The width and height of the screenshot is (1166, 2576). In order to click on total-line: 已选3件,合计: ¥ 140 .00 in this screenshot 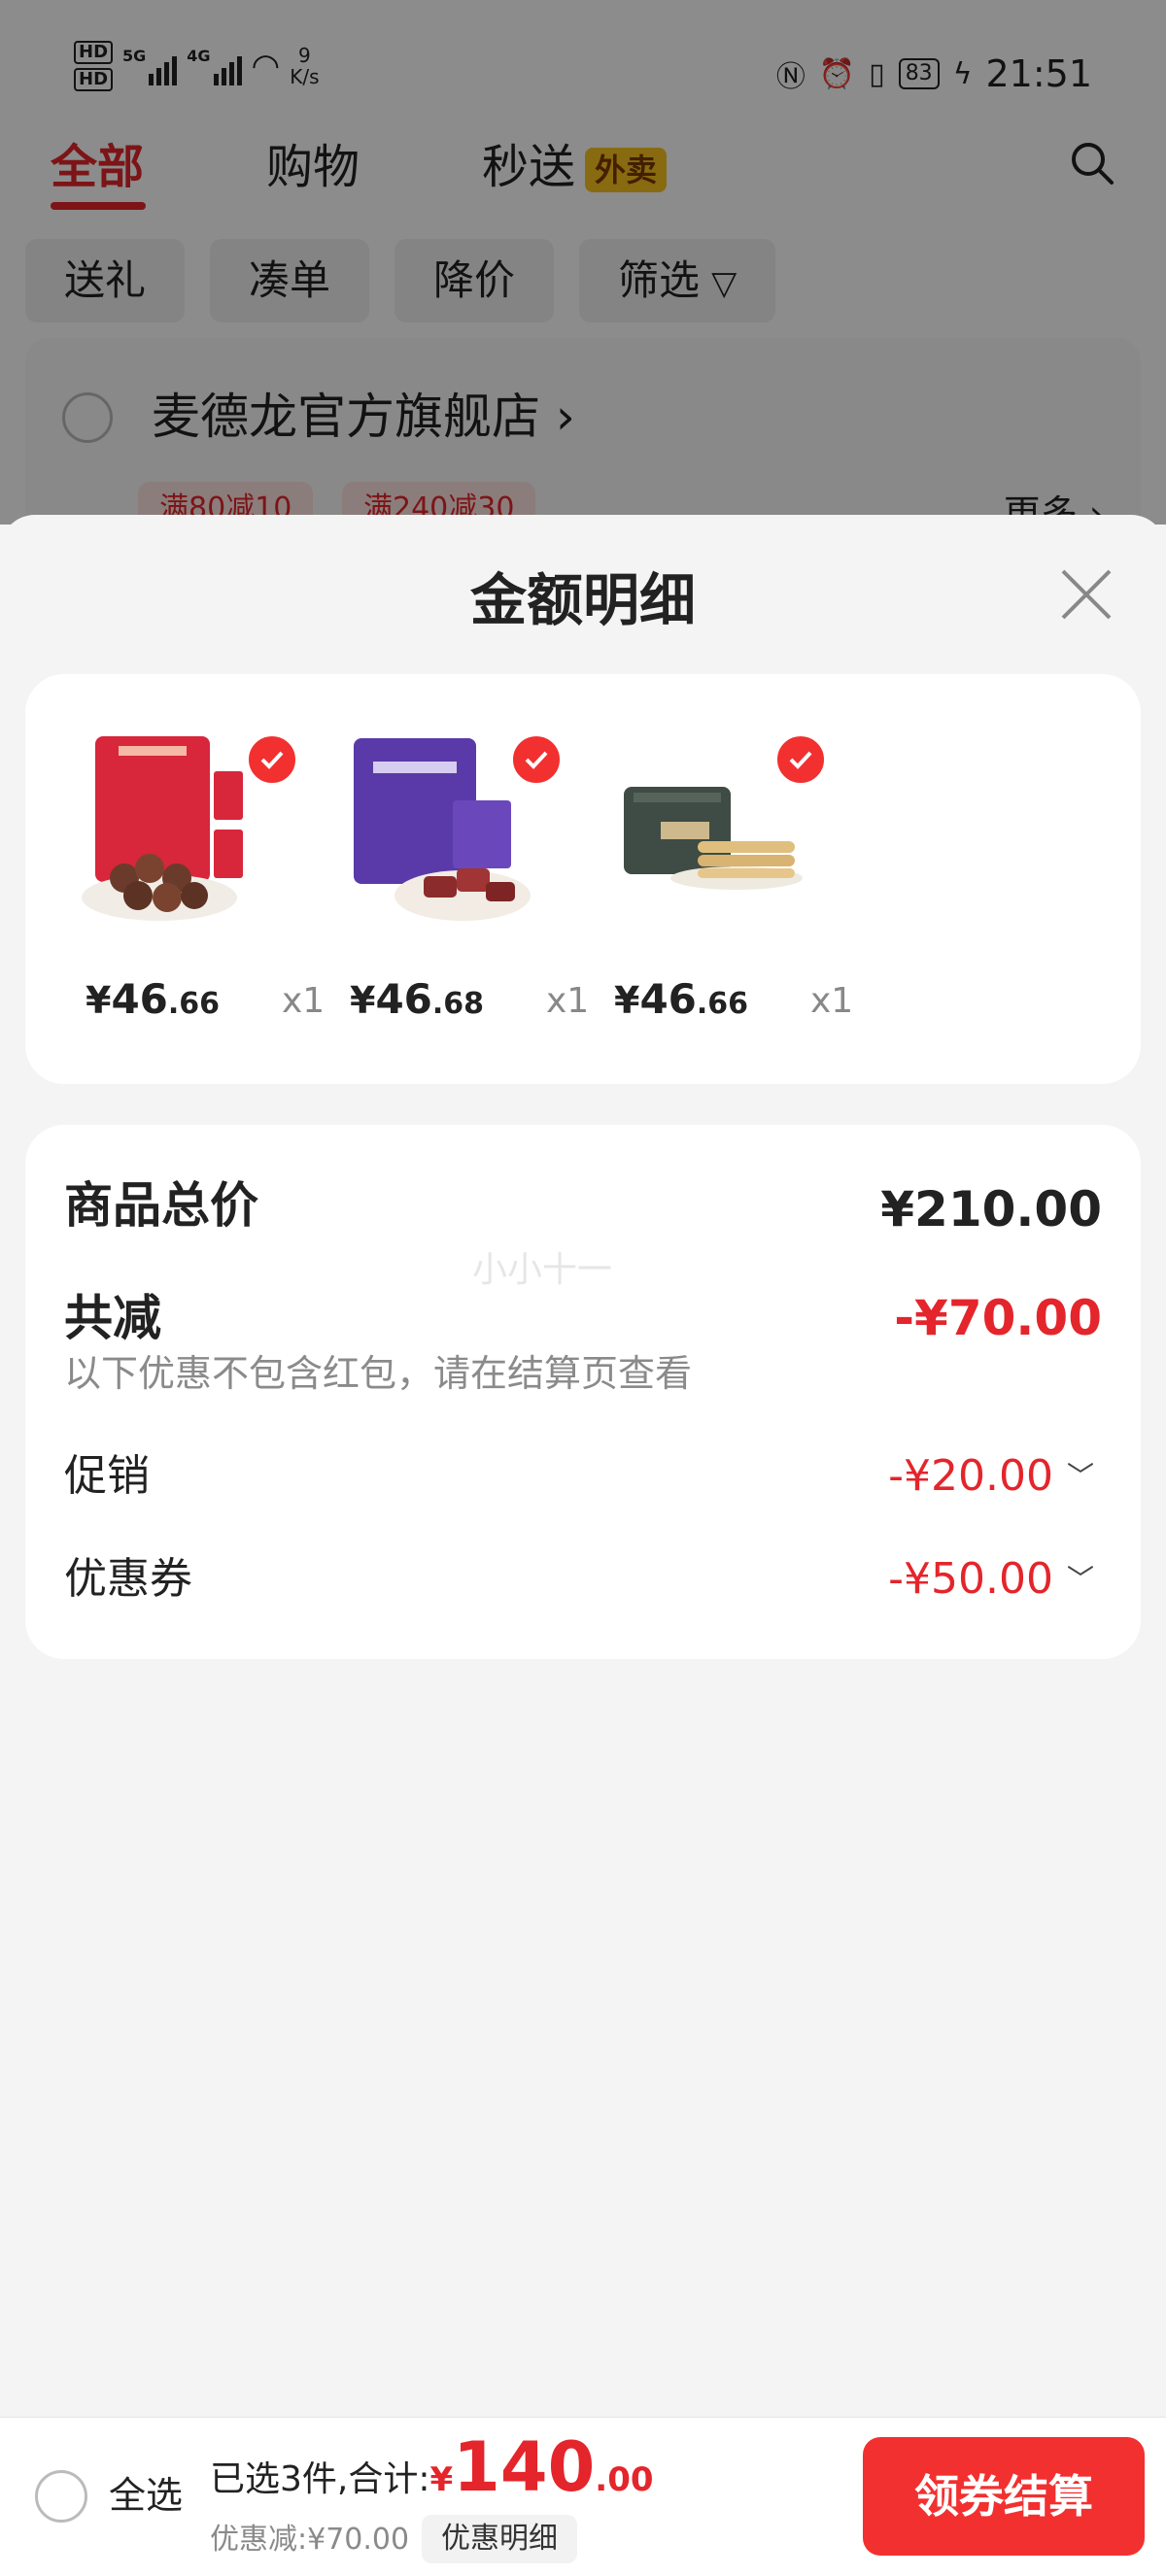, I will do `click(432, 2467)`.